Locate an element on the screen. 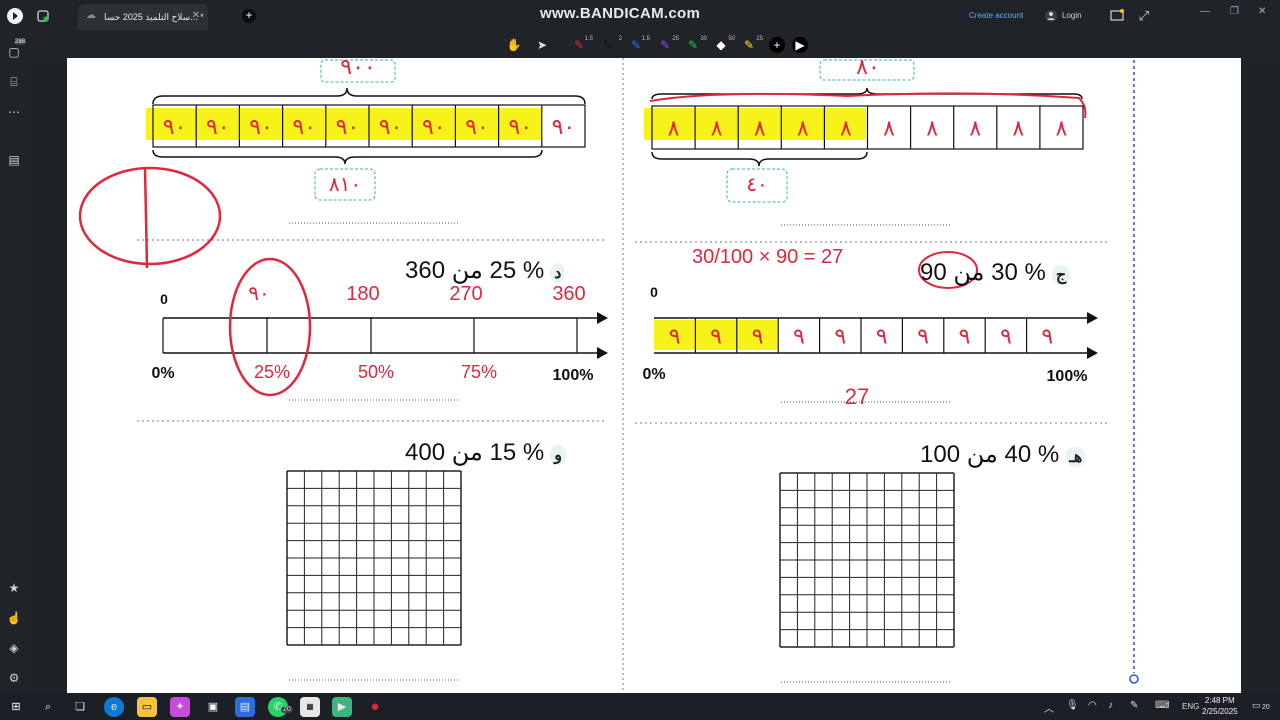 This screenshot has width=1280, height=720. more-tool: ▶ is located at coordinates (800, 45).